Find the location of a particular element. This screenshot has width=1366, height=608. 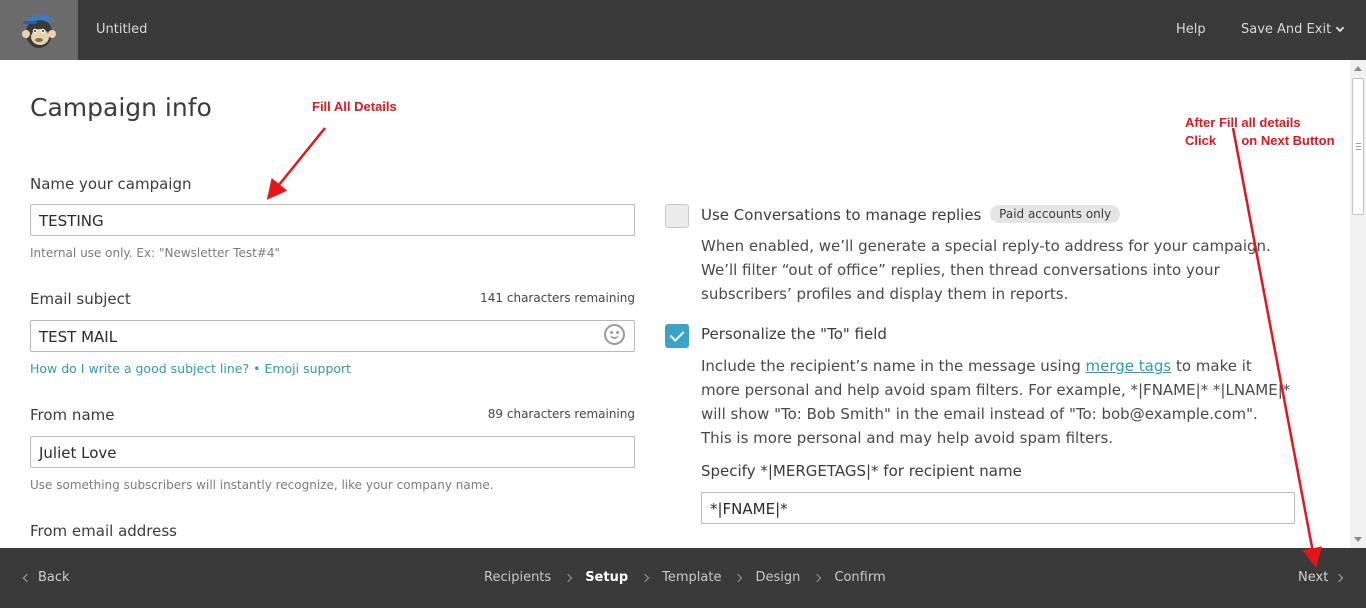

mergetags-value: *|FNAME|* is located at coordinates (749, 509).